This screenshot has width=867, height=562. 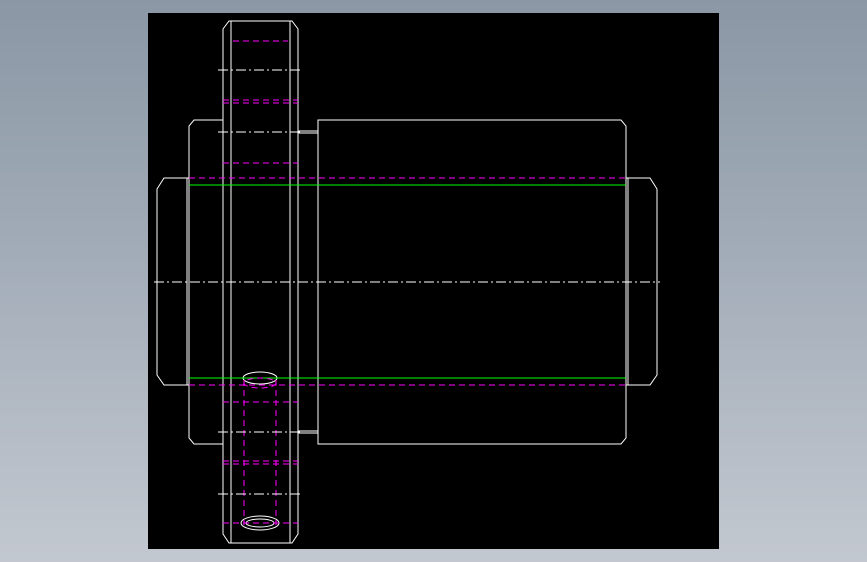 What do you see at coordinates (260, 523) in the screenshot?
I see `return-tube-bottom-inner` at bounding box center [260, 523].